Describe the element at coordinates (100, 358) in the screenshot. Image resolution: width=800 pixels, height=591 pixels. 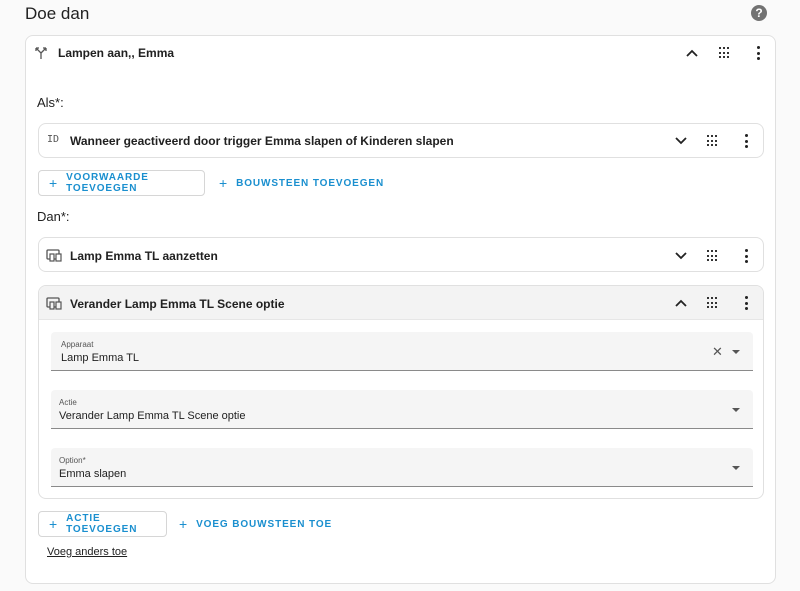
I see `device-field-value: Lamp Emma TL` at that location.